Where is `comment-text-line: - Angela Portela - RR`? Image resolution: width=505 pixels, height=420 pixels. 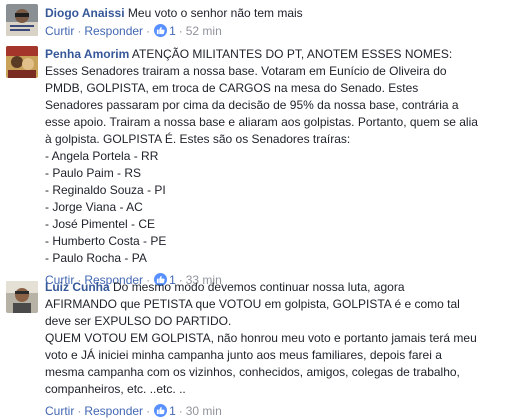
comment-text-line: - Angela Portela - RR is located at coordinates (102, 156).